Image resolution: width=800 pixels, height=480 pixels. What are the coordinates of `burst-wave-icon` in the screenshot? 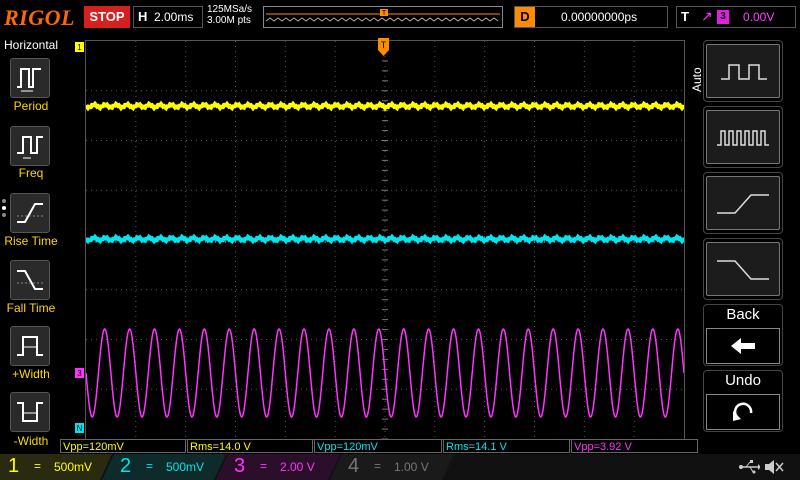 It's located at (743, 138).